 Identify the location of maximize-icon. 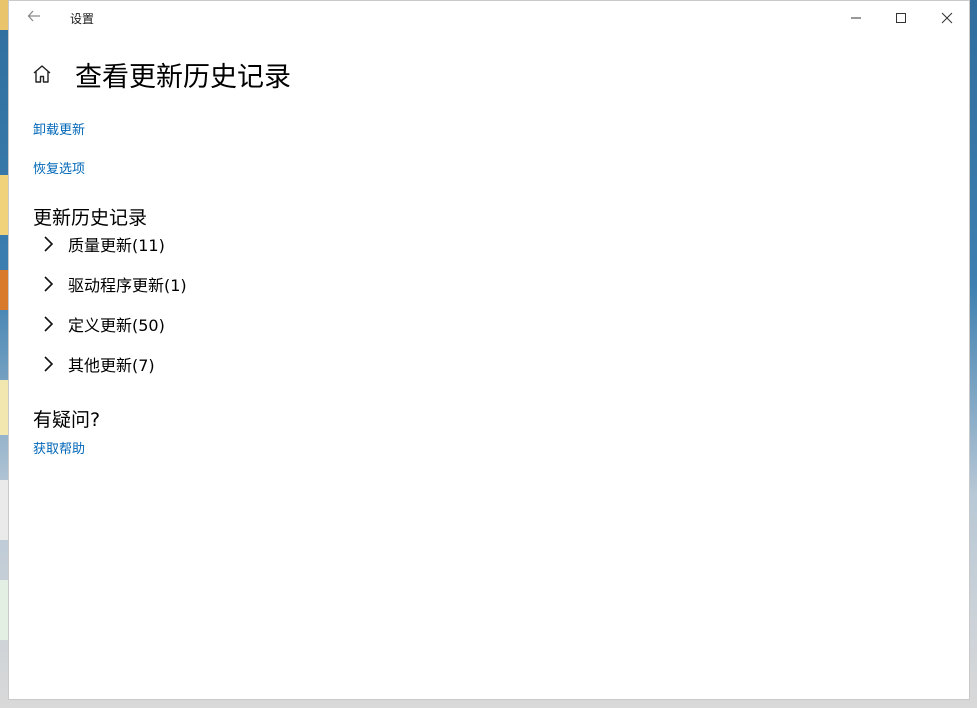
(901, 18).